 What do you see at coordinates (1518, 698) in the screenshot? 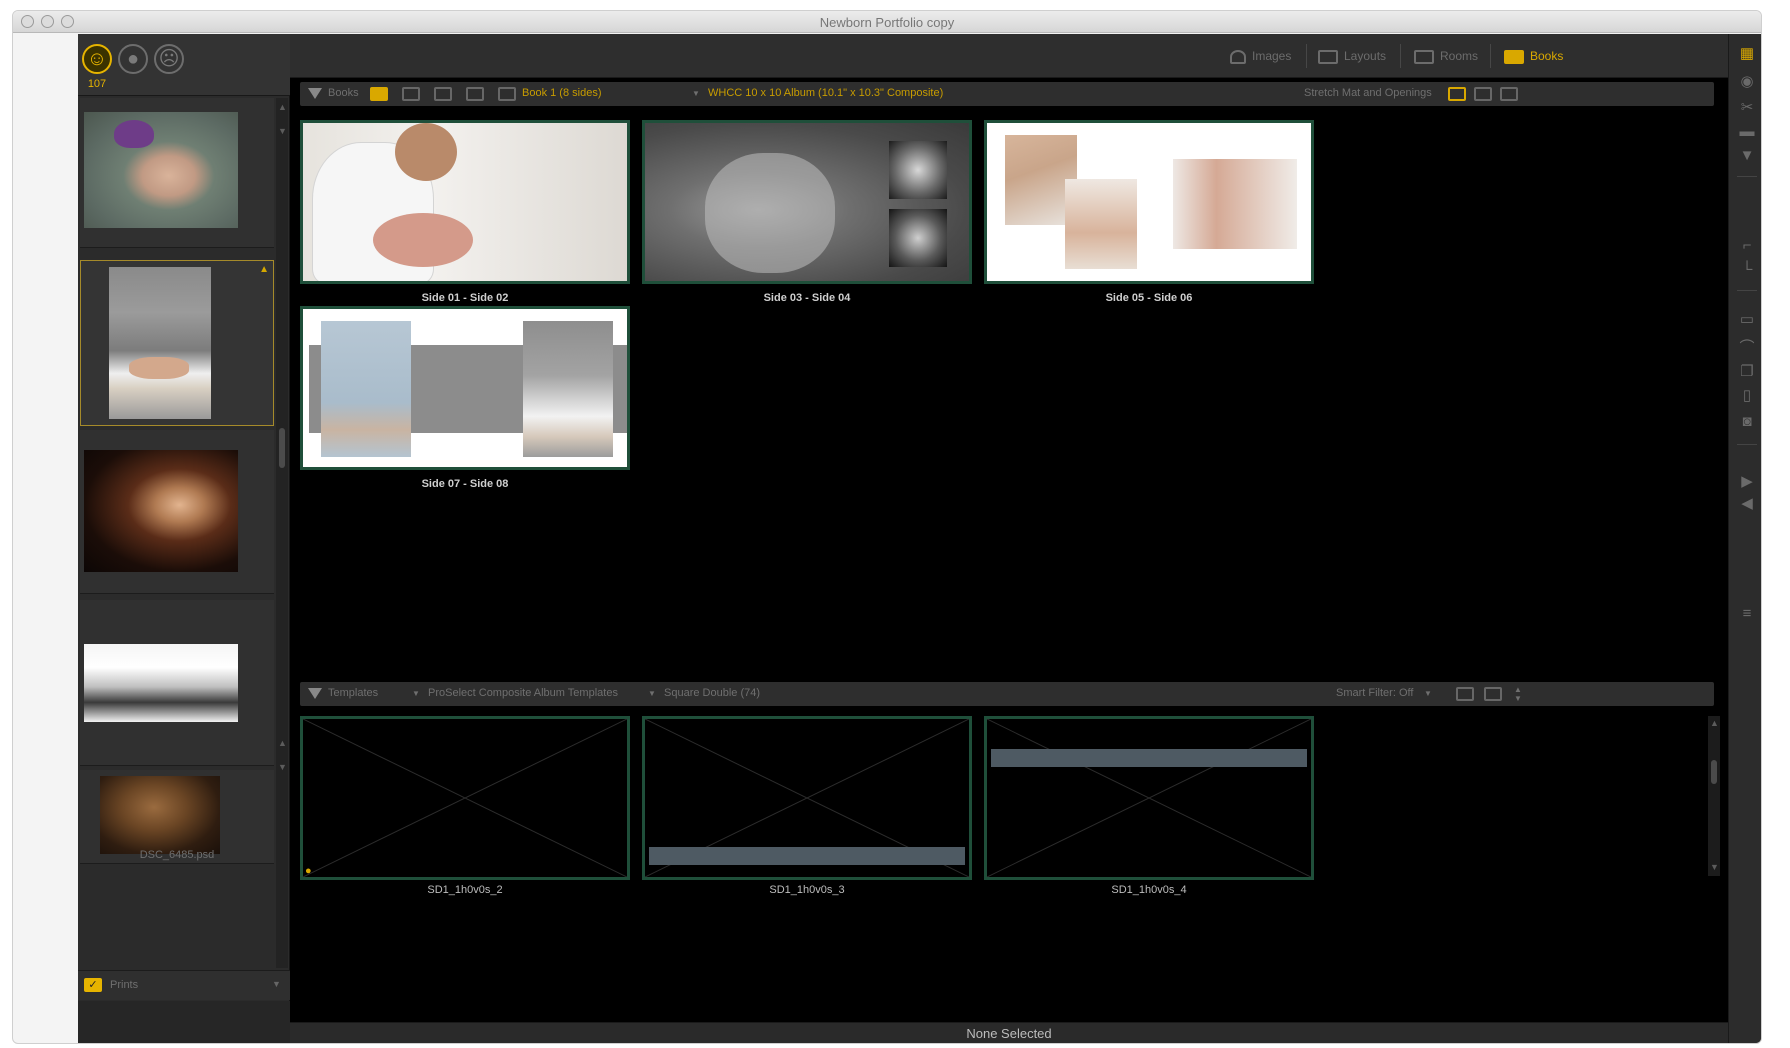
I see `stepper-down-icon: ▼` at bounding box center [1518, 698].